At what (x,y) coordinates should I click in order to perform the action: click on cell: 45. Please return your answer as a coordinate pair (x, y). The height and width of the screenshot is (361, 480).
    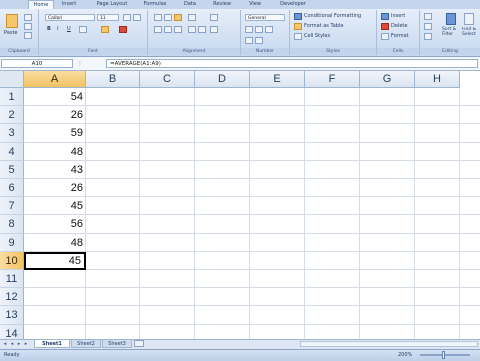
    Looking at the image, I should click on (55, 206).